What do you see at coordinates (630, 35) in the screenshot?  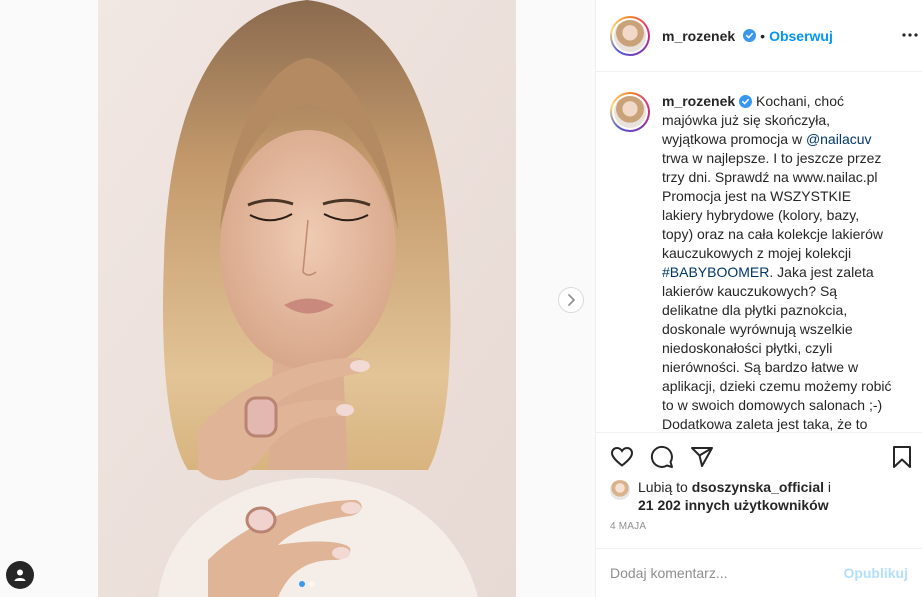 I see `avatar` at bounding box center [630, 35].